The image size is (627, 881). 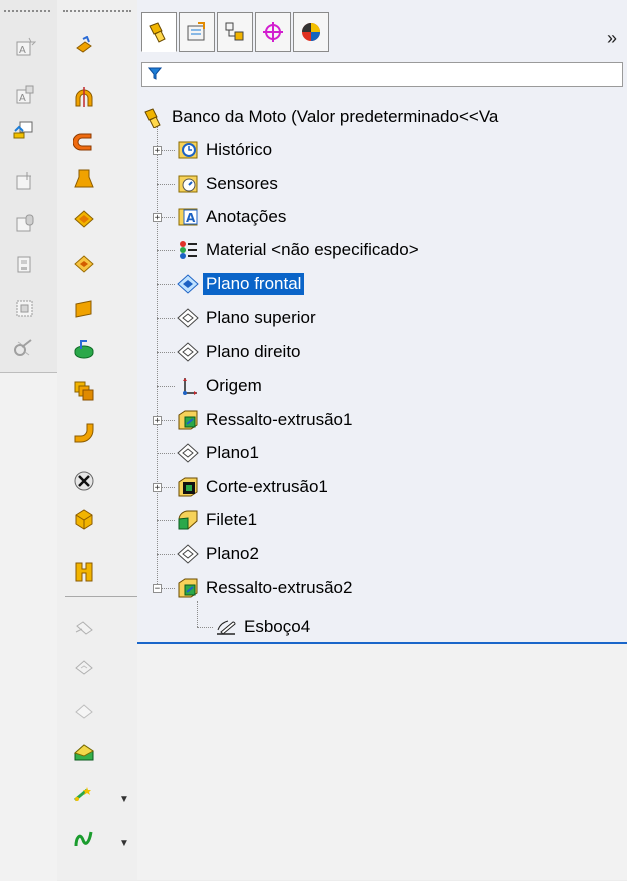 What do you see at coordinates (240, 352) in the screenshot?
I see `tree-item-plano-direito: Plano direito` at bounding box center [240, 352].